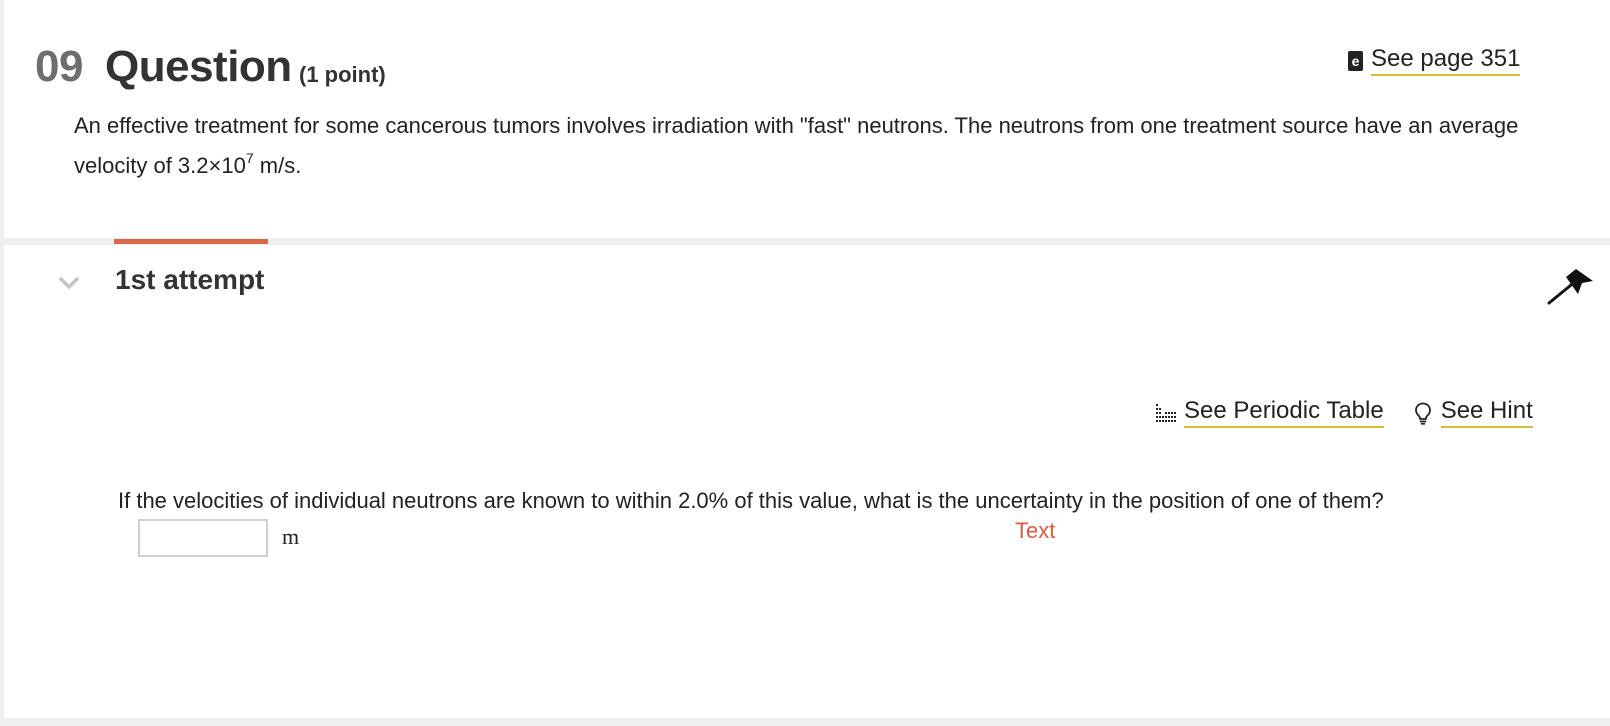 Image resolution: width=1610 pixels, height=726 pixels. I want to click on attempt-tab-indicator, so click(191, 241).